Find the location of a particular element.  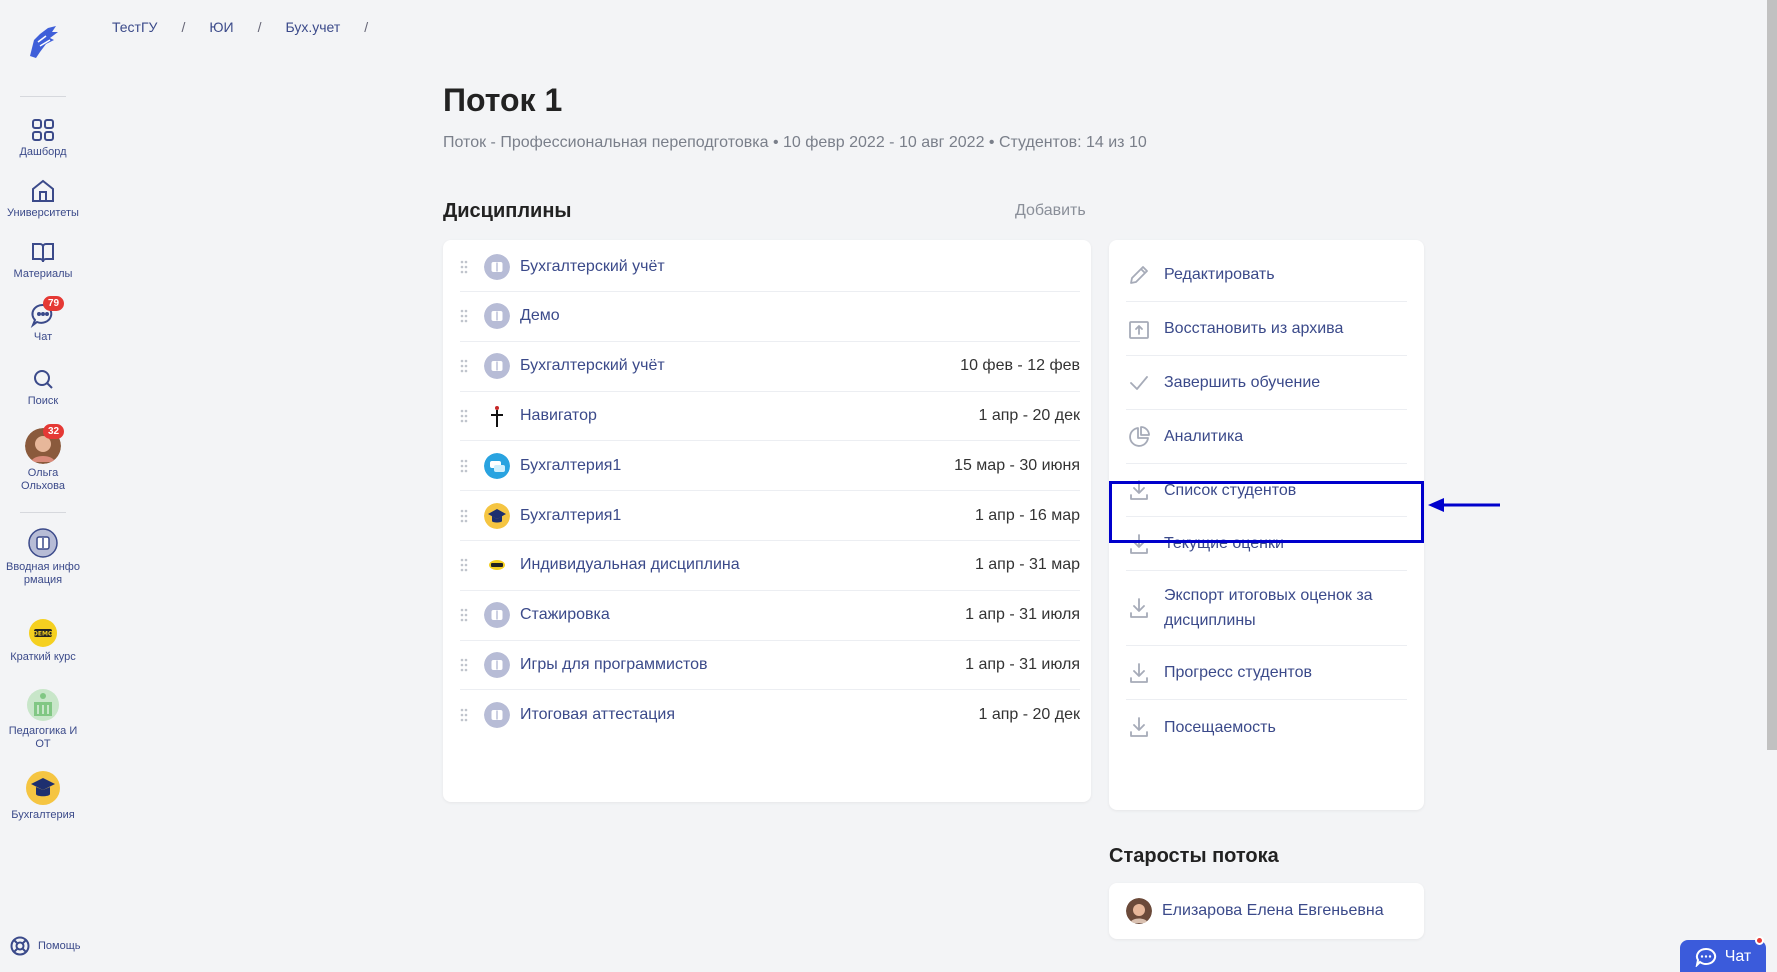

action-label: Редактировать is located at coordinates (1219, 274).